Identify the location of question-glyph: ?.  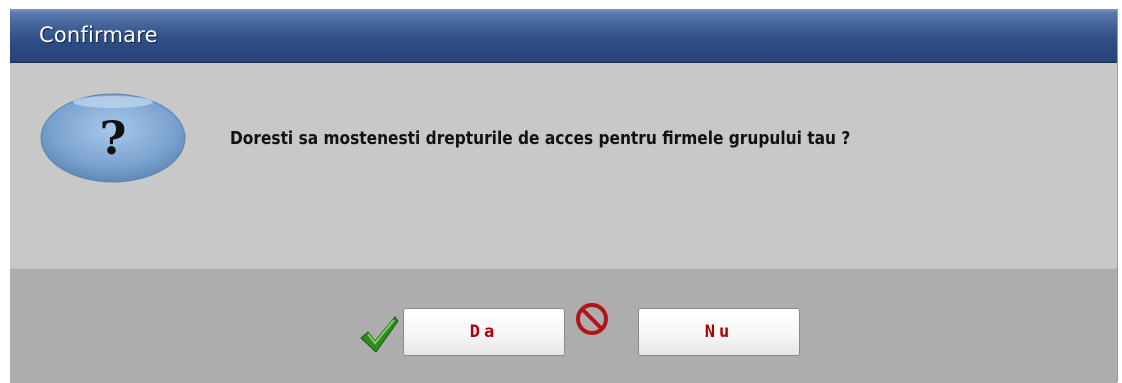
(113, 138).